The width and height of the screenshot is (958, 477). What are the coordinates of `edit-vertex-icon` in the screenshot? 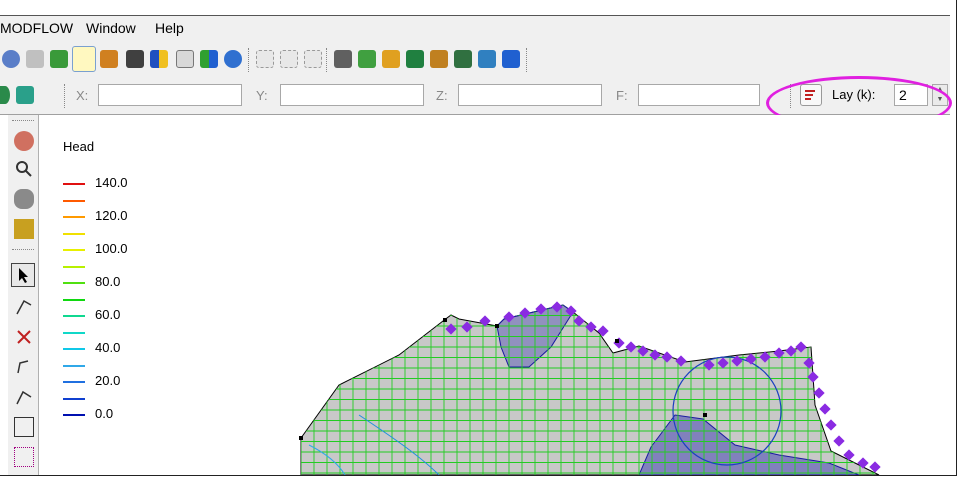 It's located at (24, 307).